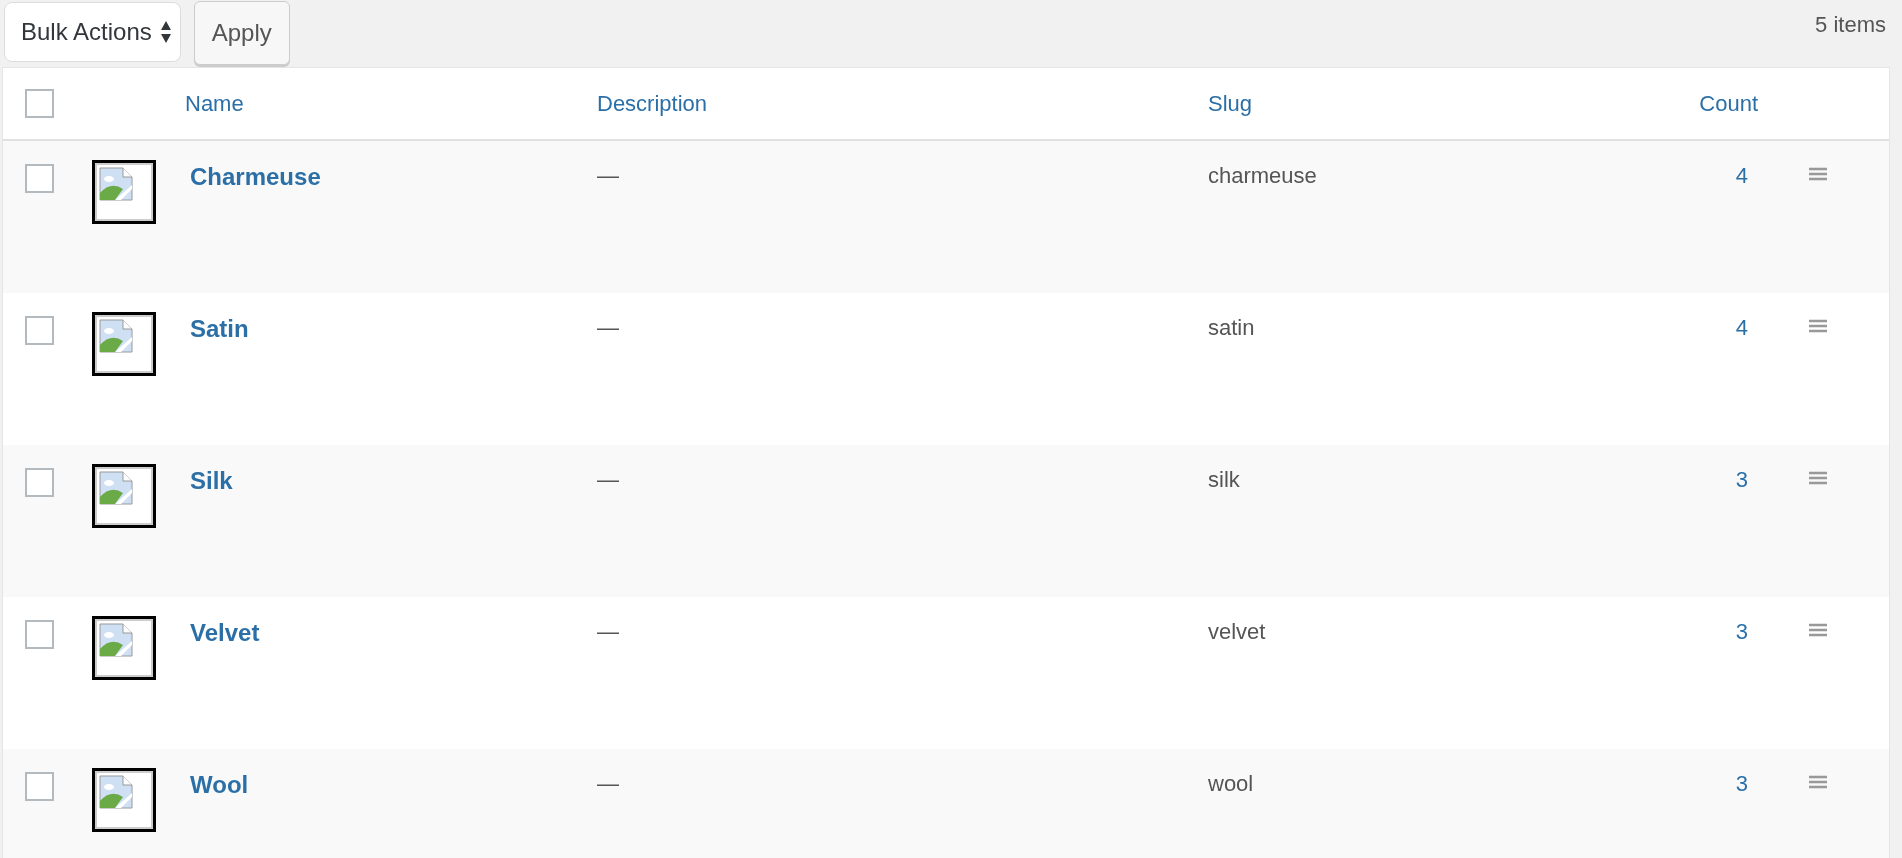 This screenshot has width=1902, height=858. I want to click on slug-cell: silk, so click(1224, 480).